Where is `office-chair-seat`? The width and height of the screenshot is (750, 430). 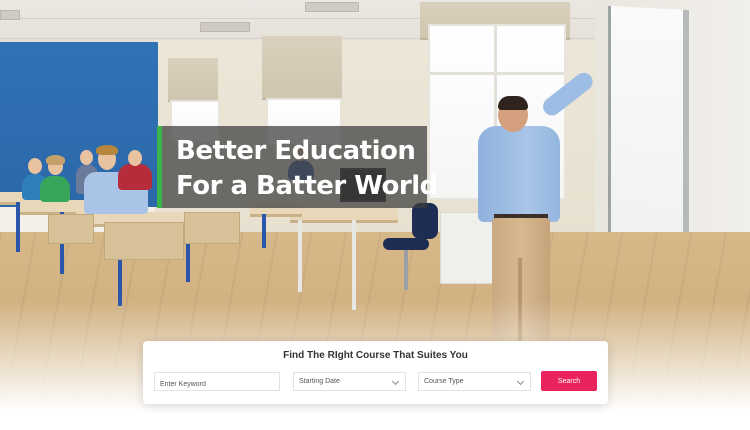
office-chair-seat is located at coordinates (406, 244).